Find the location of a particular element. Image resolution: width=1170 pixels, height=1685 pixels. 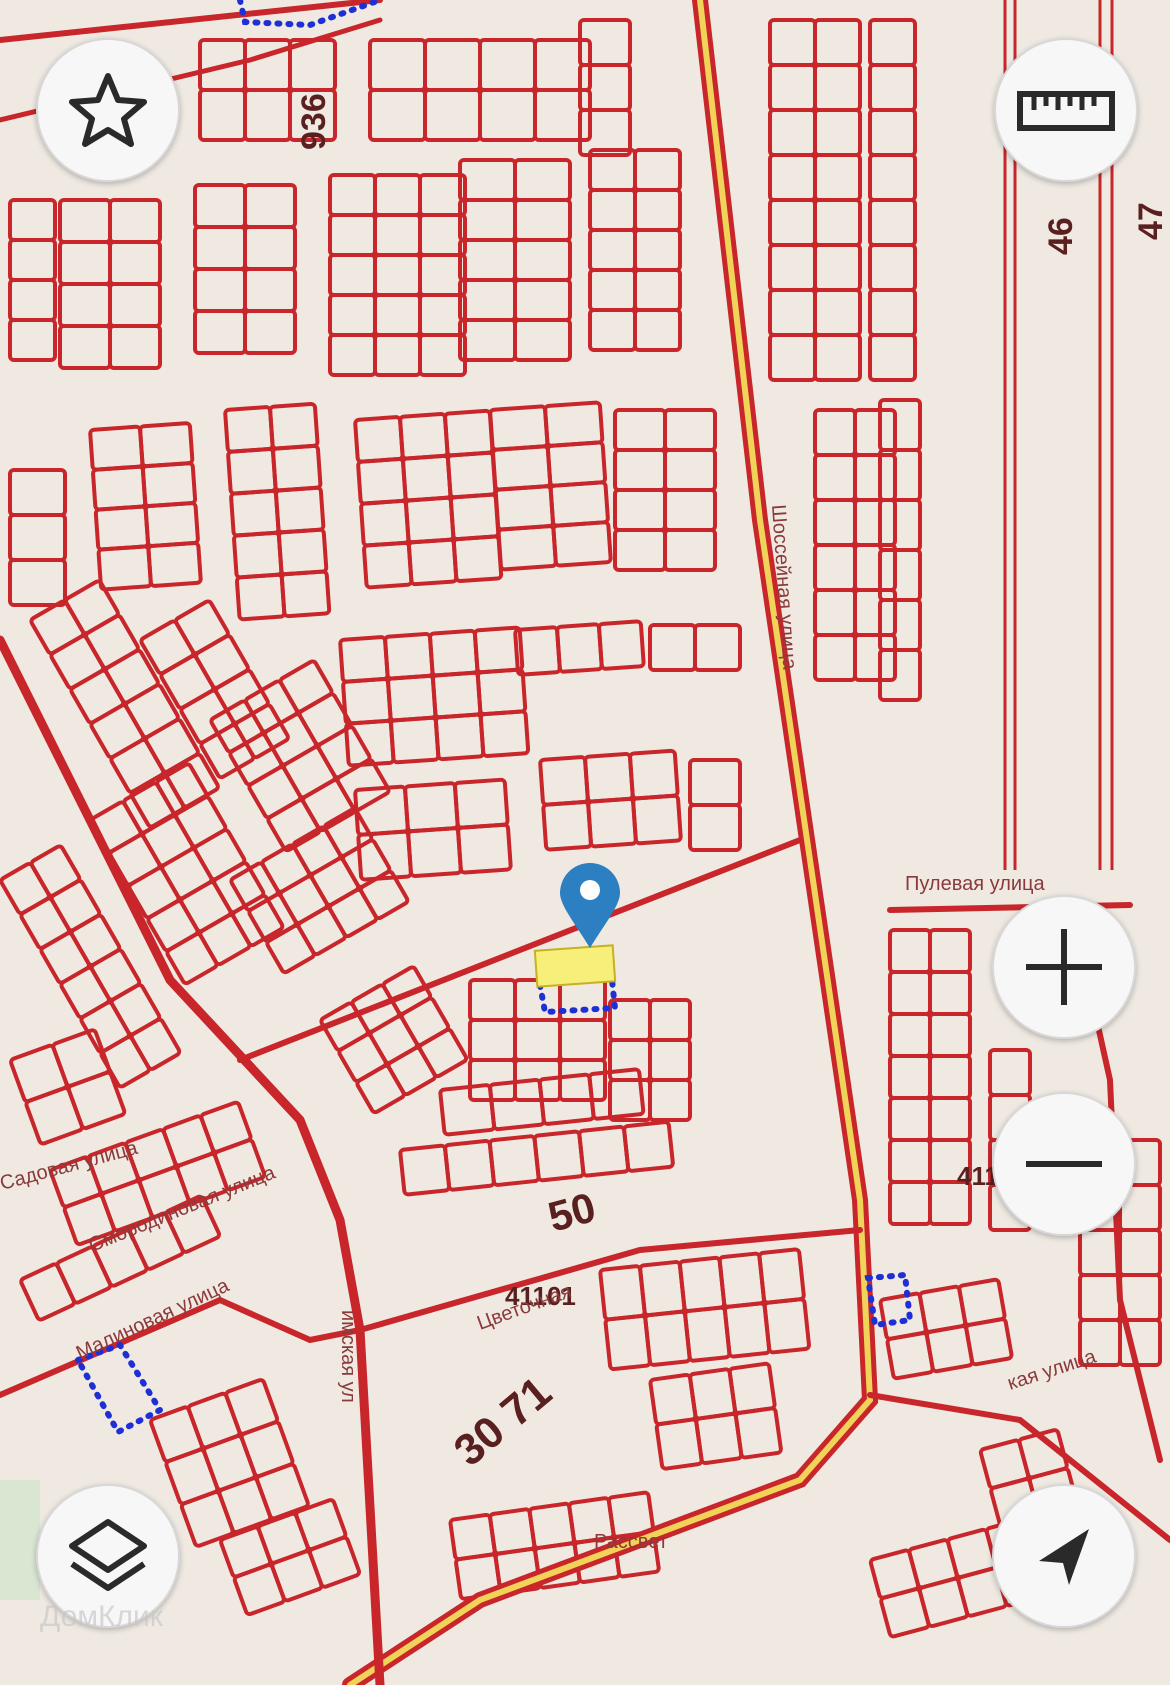

layers-icon is located at coordinates (108, 1555).